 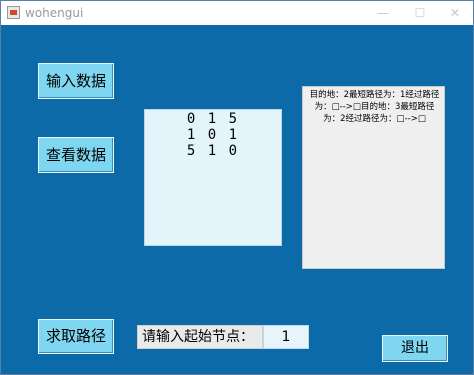 I want to click on matrix-row: 1 0 1, so click(x=213, y=135).